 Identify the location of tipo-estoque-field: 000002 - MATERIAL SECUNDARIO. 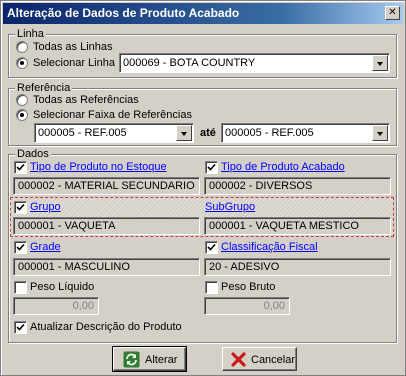
(106, 186).